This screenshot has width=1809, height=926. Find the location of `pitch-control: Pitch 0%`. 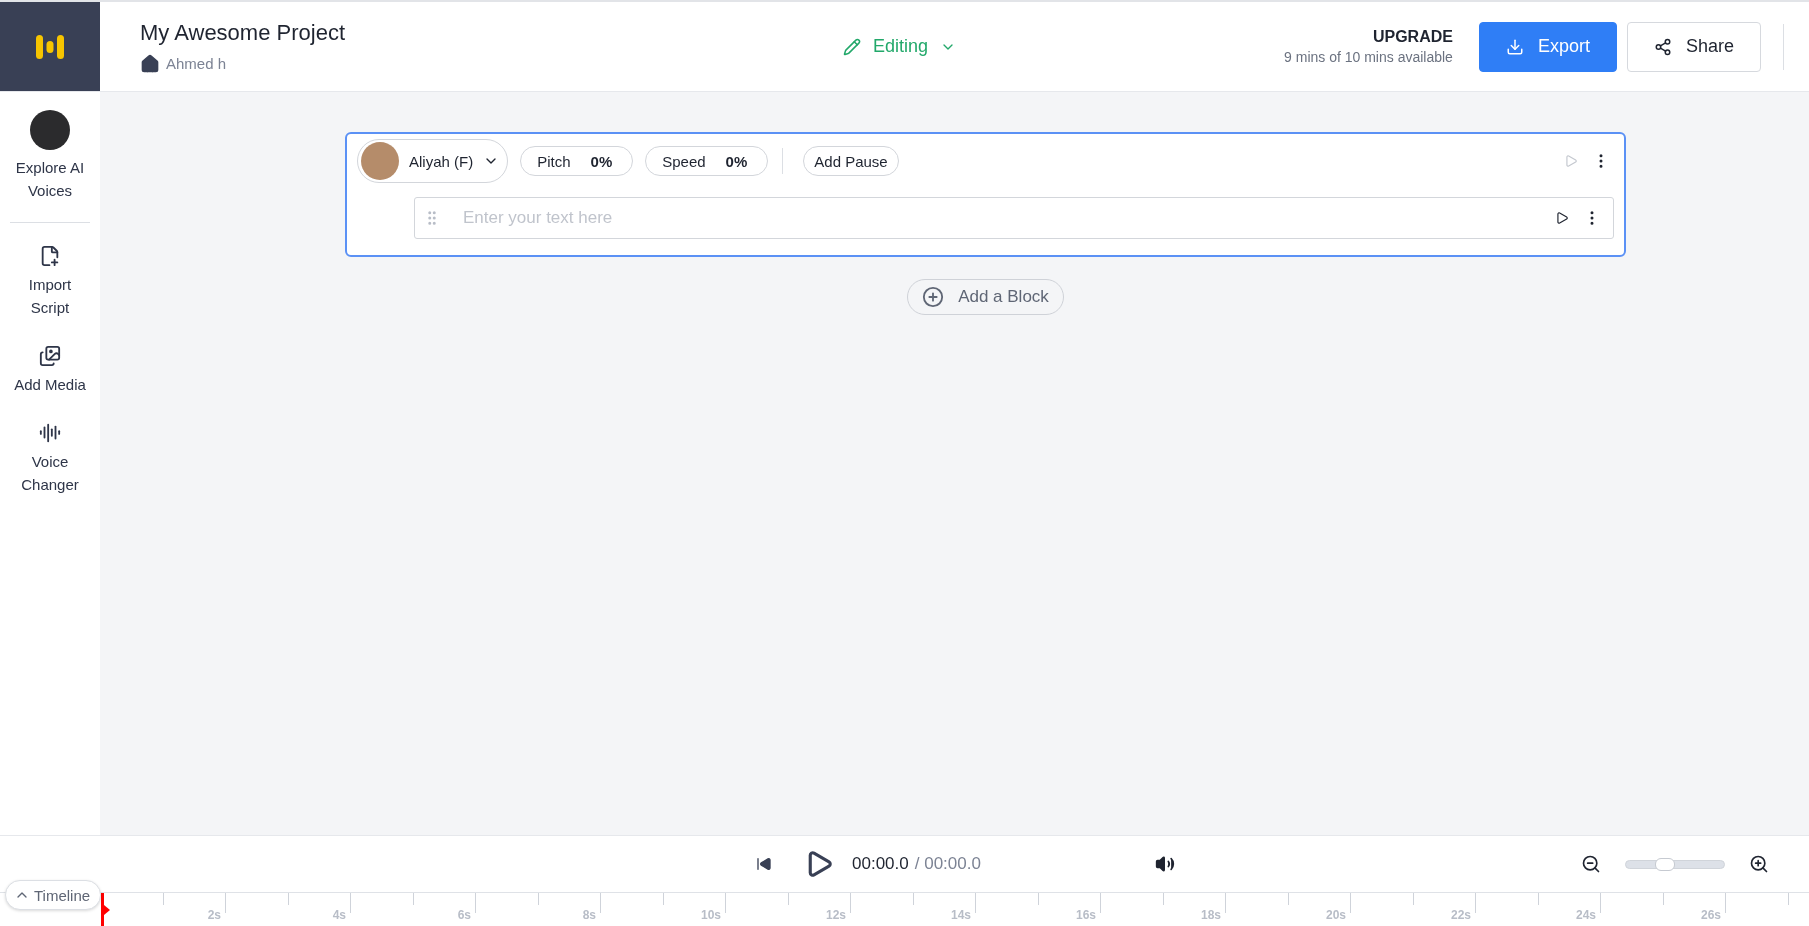

pitch-control: Pitch 0% is located at coordinates (577, 161).